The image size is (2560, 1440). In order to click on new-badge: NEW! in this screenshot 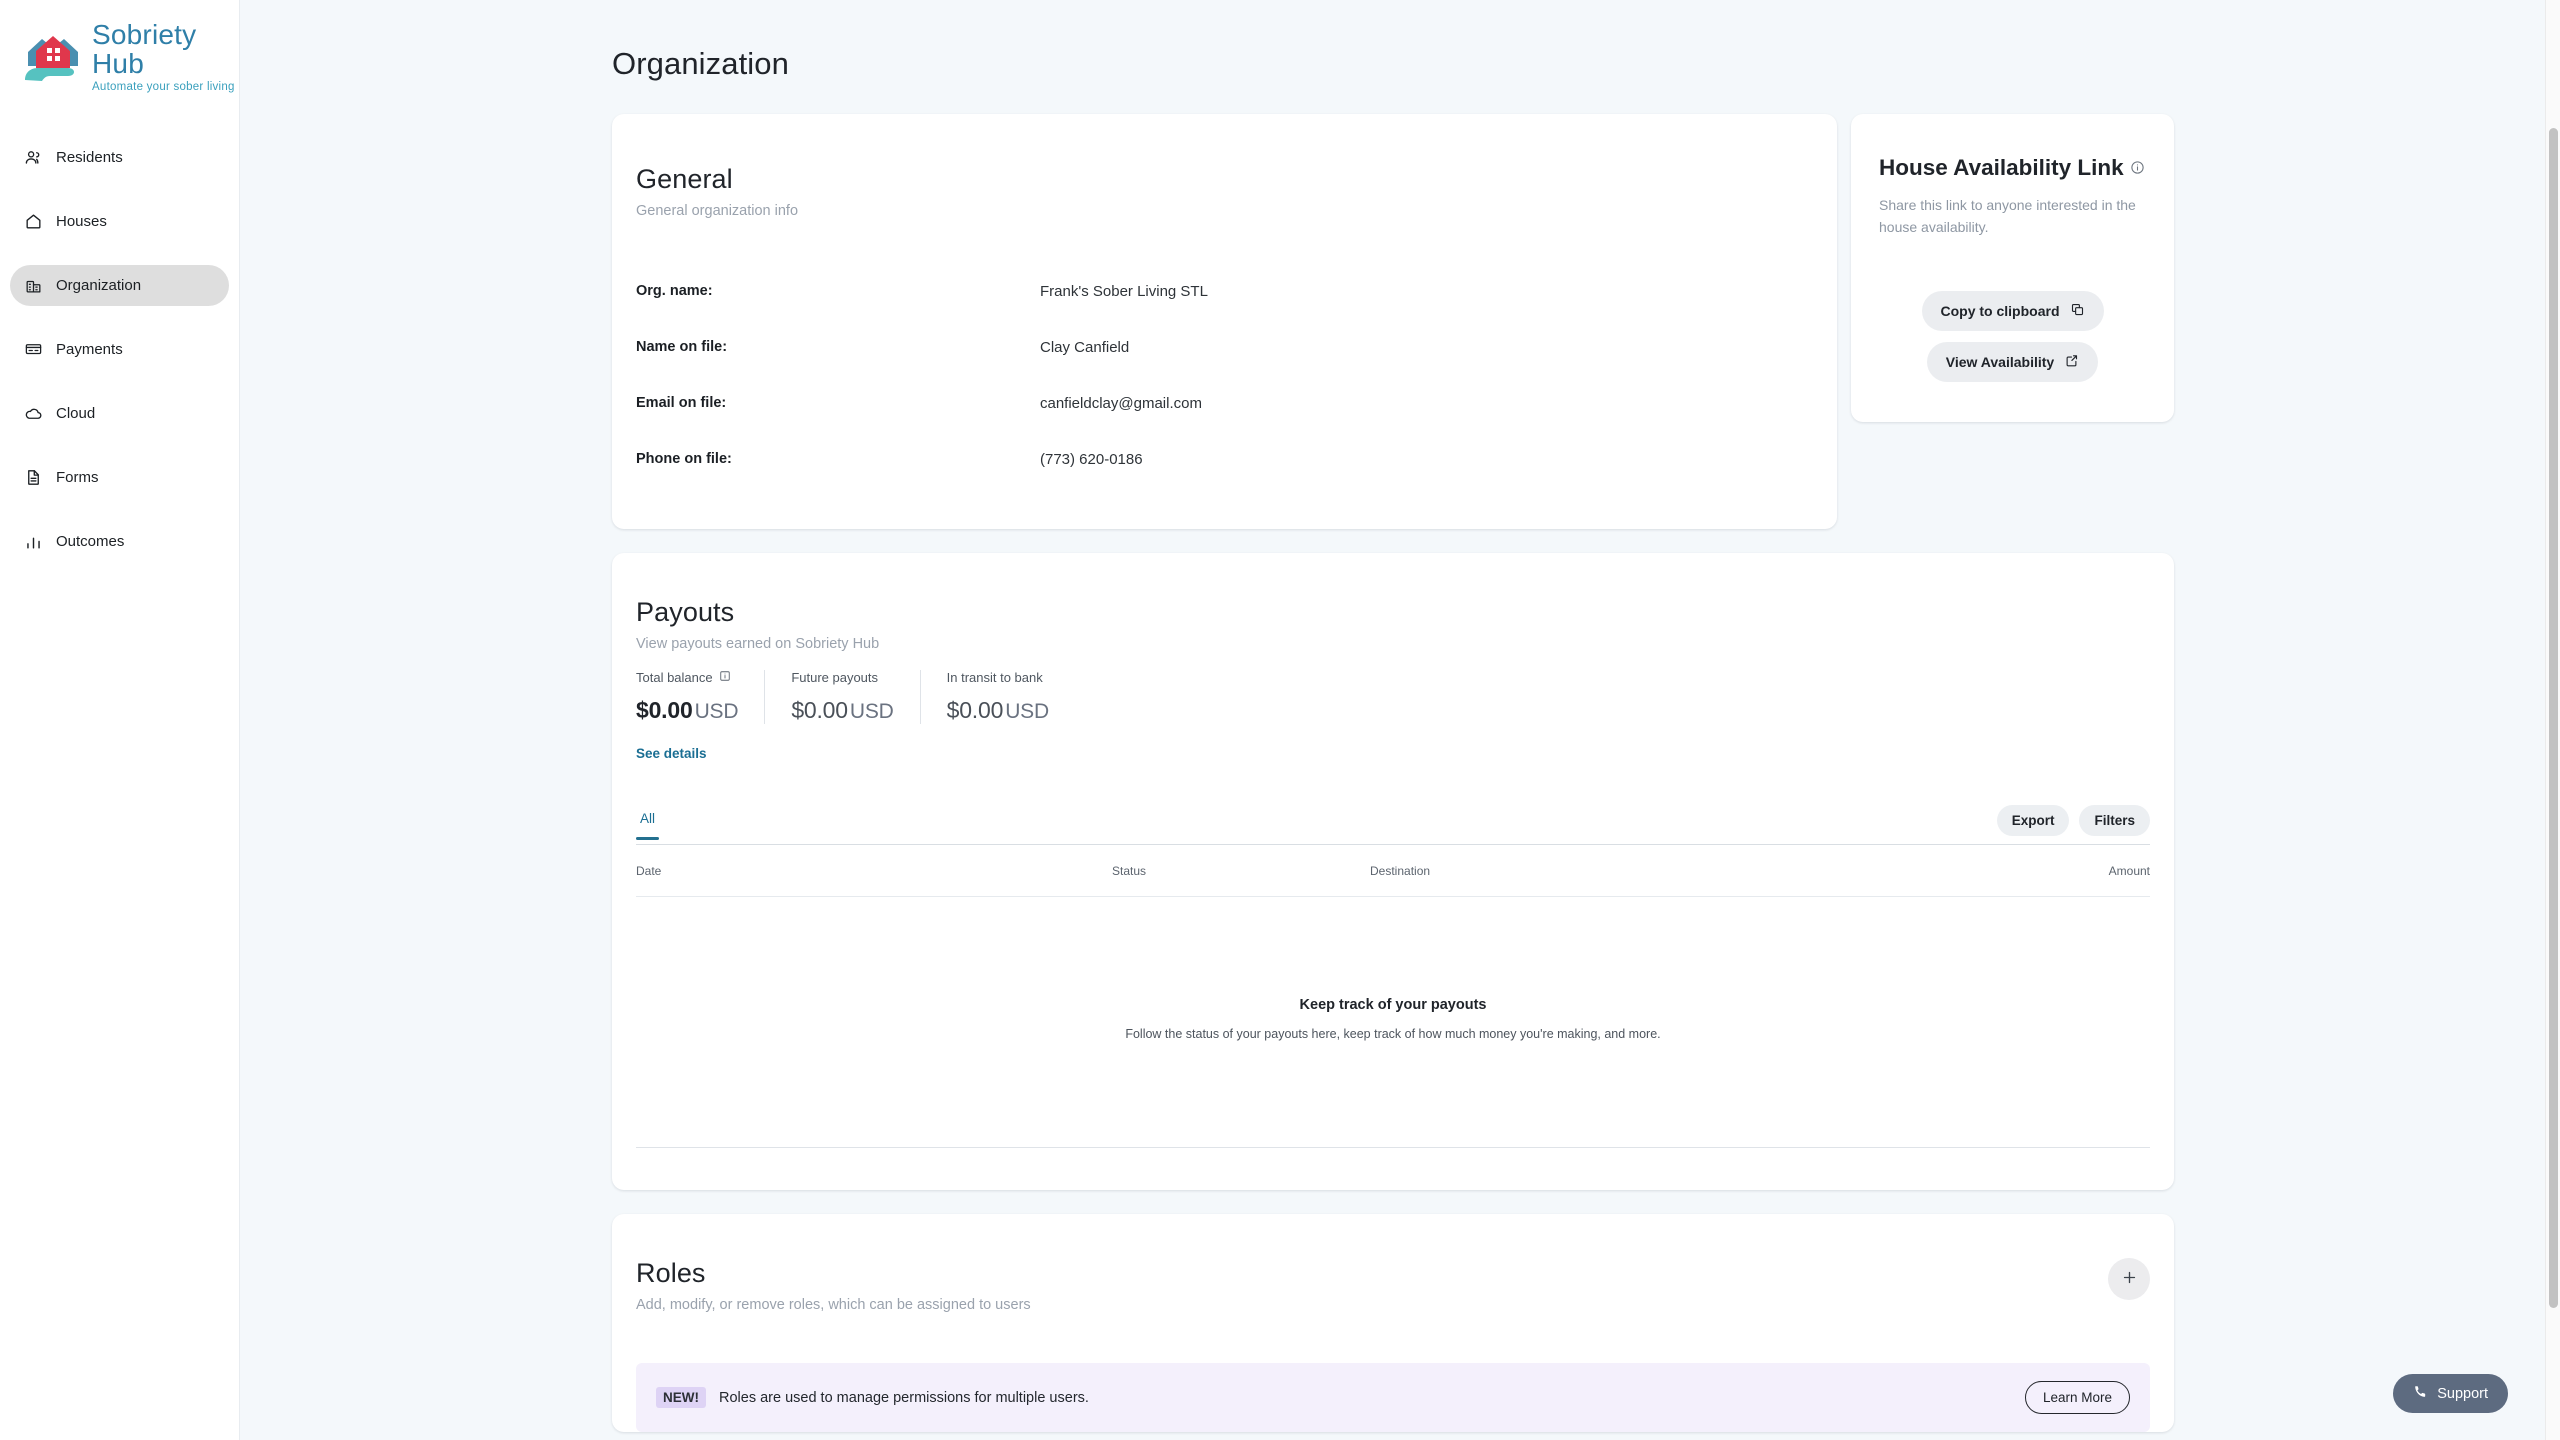, I will do `click(681, 1397)`.